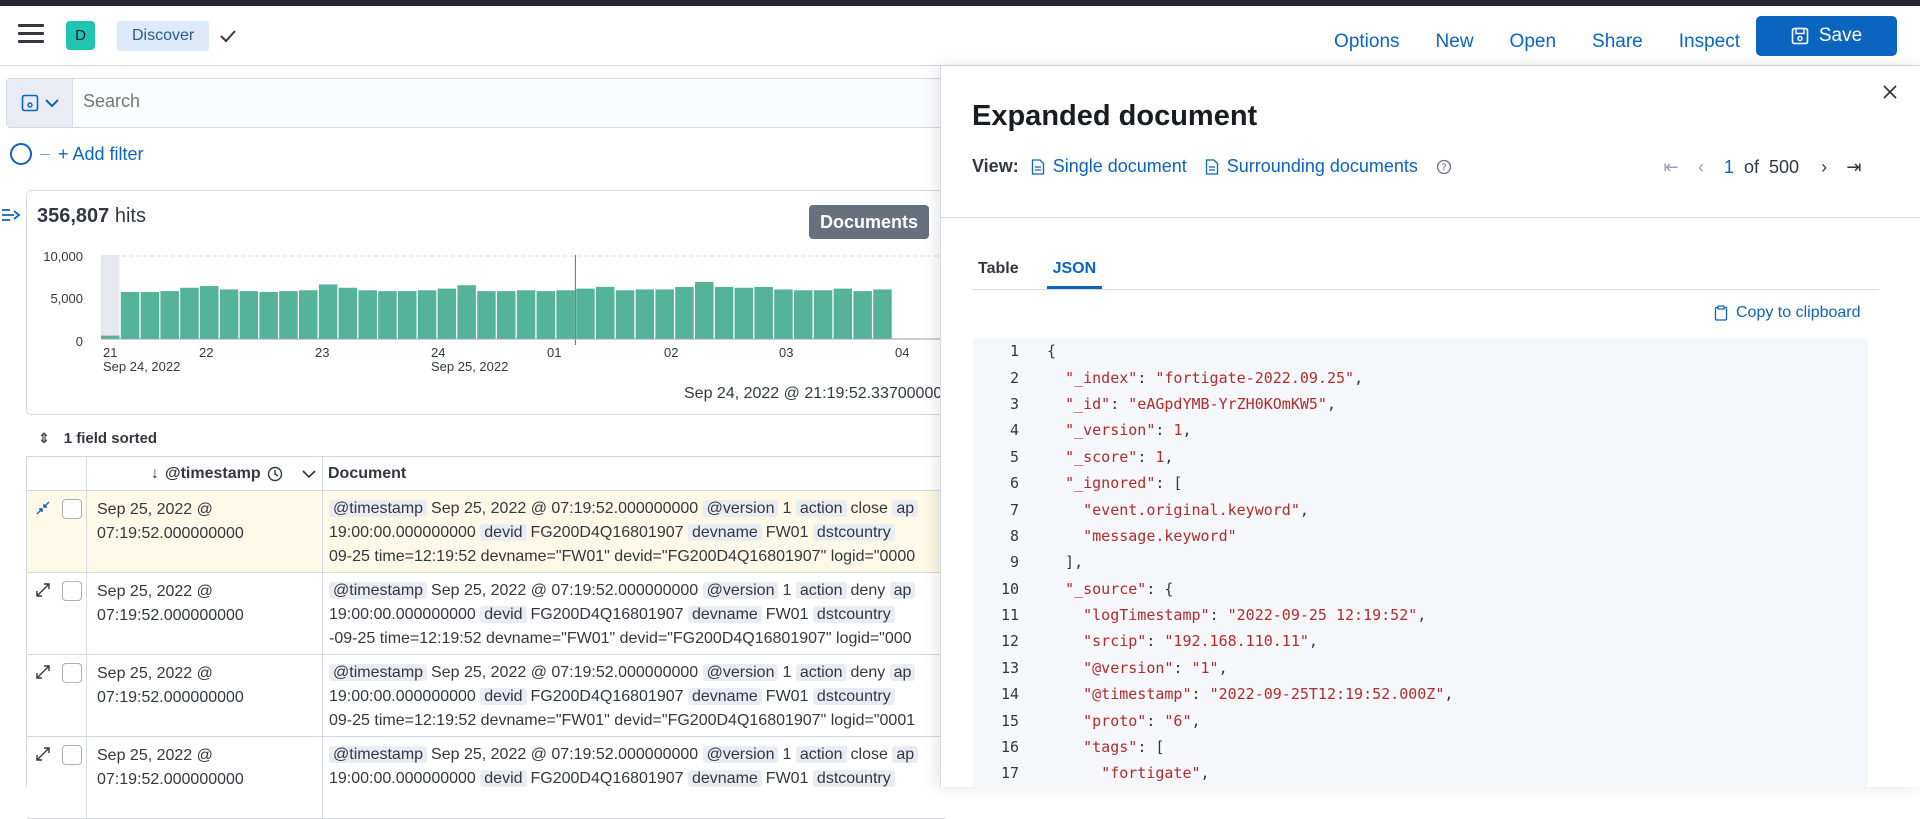 The image size is (1920, 819). Describe the element at coordinates (1114, 667) in the screenshot. I see `code-line: 13 "@version": "1",` at that location.